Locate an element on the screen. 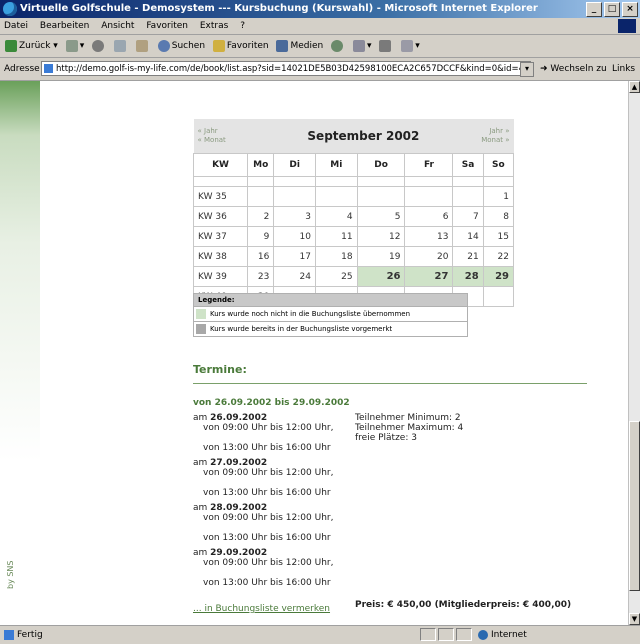 This screenshot has width=640, height=644. go-button: ➜ Wechseln zu is located at coordinates (573, 69).